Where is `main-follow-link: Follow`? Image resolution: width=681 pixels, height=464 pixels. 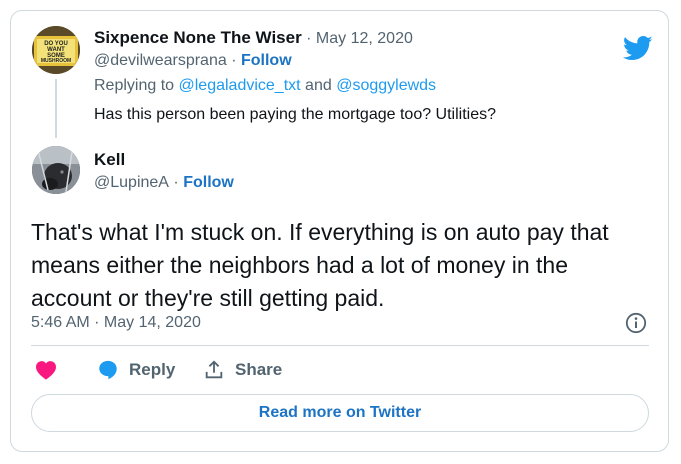
main-follow-link: Follow is located at coordinates (208, 182).